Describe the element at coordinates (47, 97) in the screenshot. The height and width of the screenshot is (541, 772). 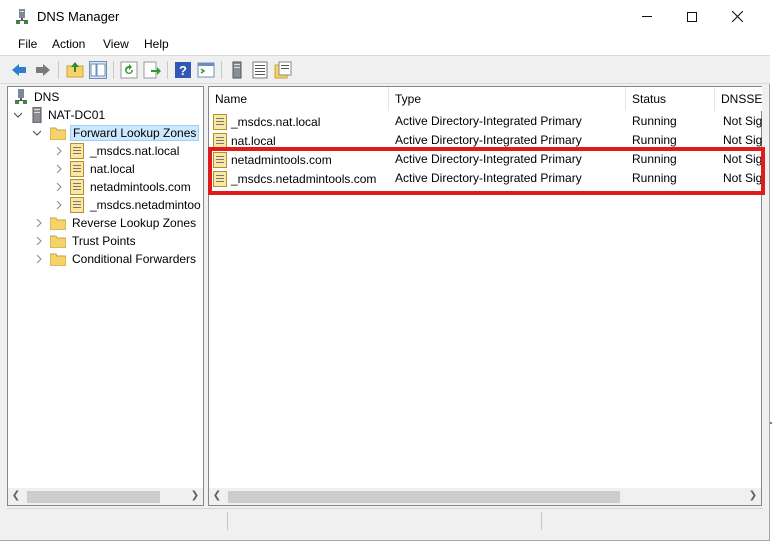
I see `tree-label-dns: DNS` at that location.